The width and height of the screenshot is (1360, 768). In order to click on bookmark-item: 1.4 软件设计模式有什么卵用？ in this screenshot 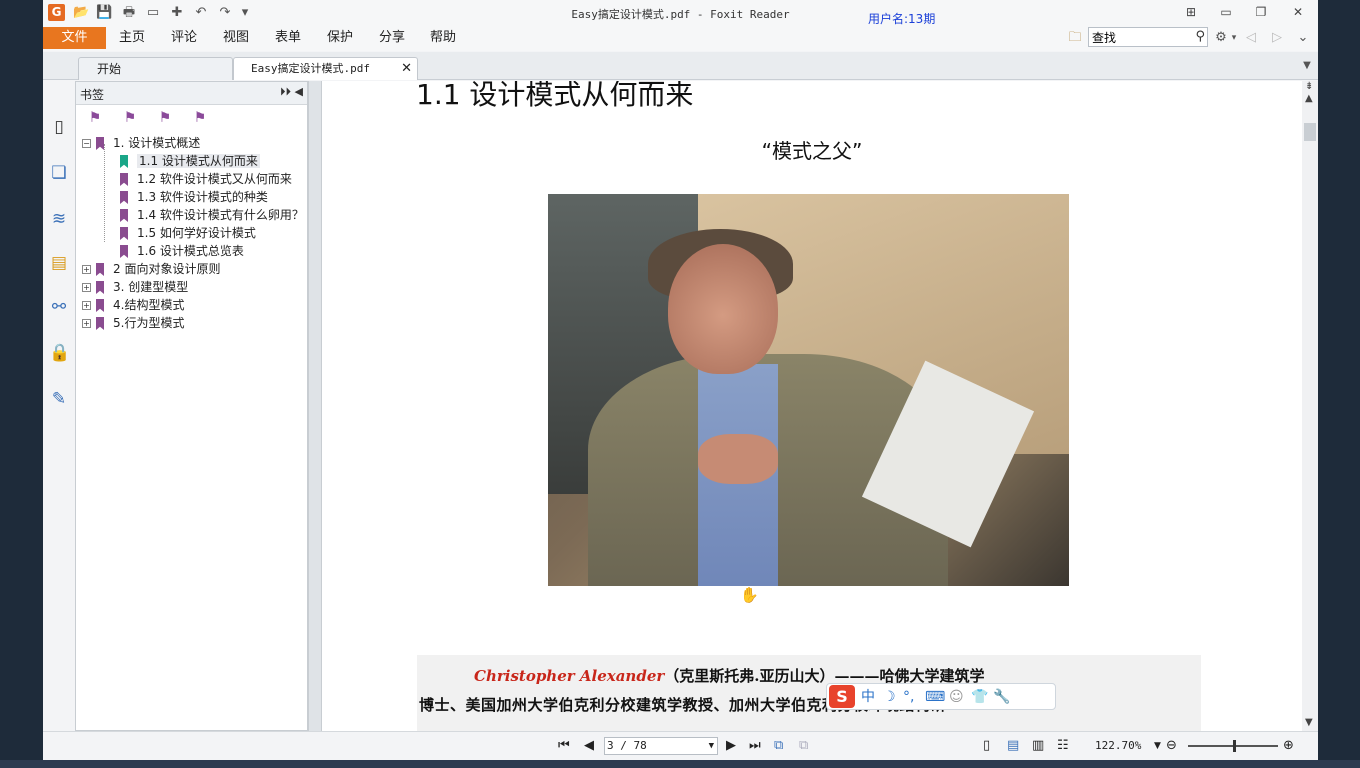, I will do `click(212, 215)`.